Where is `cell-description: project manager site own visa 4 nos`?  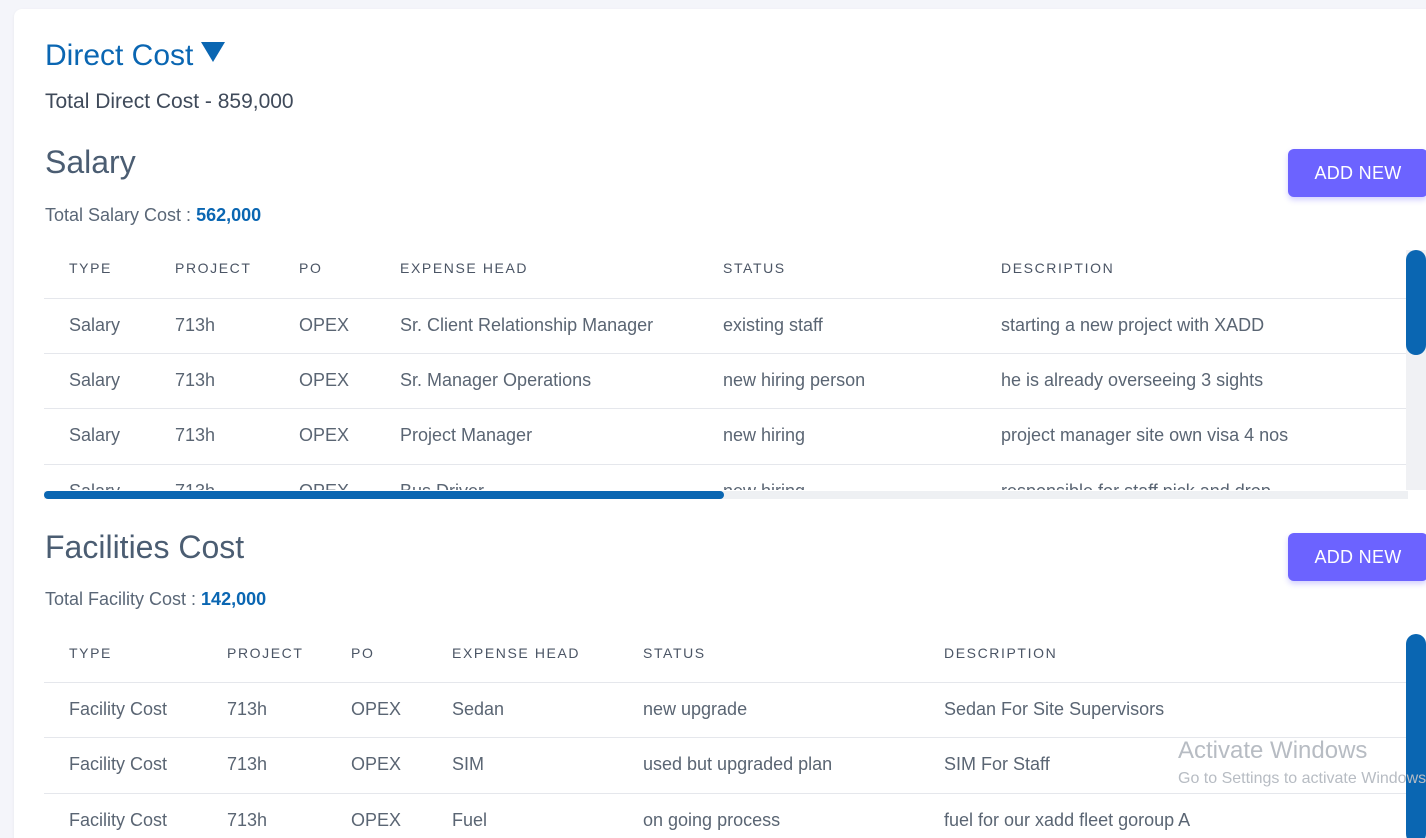
cell-description: project manager site own visa 4 nos is located at coordinates (1145, 435).